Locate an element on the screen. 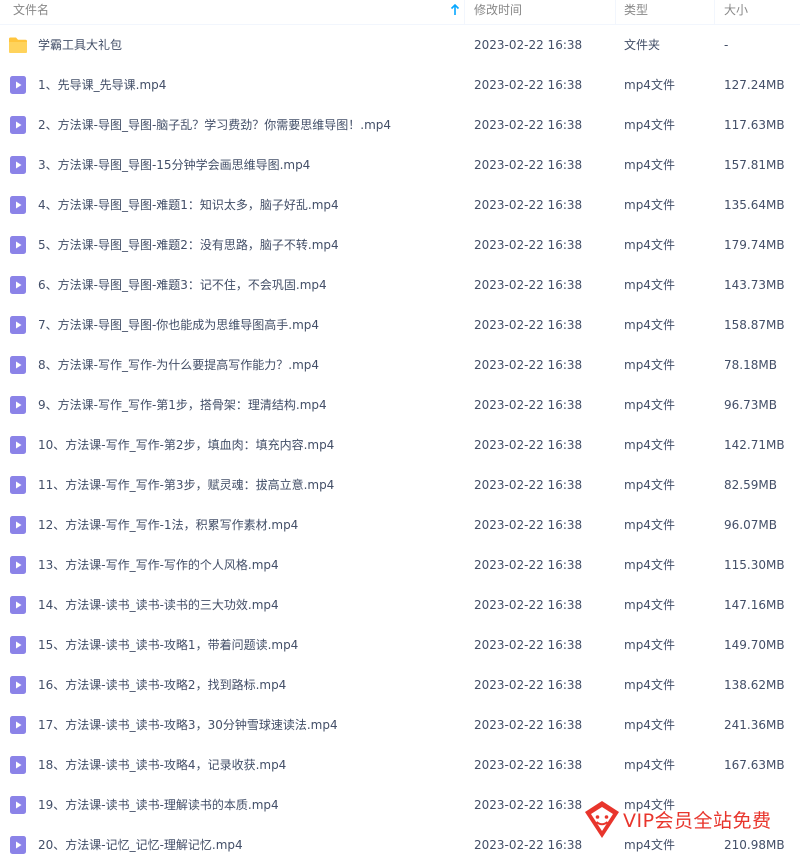  file-name: 15、方法课-读书_读书-攻略1，带着问题读.mp4 is located at coordinates (168, 645).